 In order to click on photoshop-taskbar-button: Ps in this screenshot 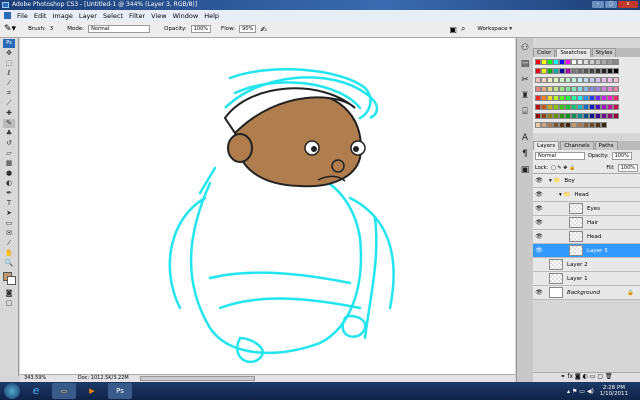, I will do `click(120, 391)`.